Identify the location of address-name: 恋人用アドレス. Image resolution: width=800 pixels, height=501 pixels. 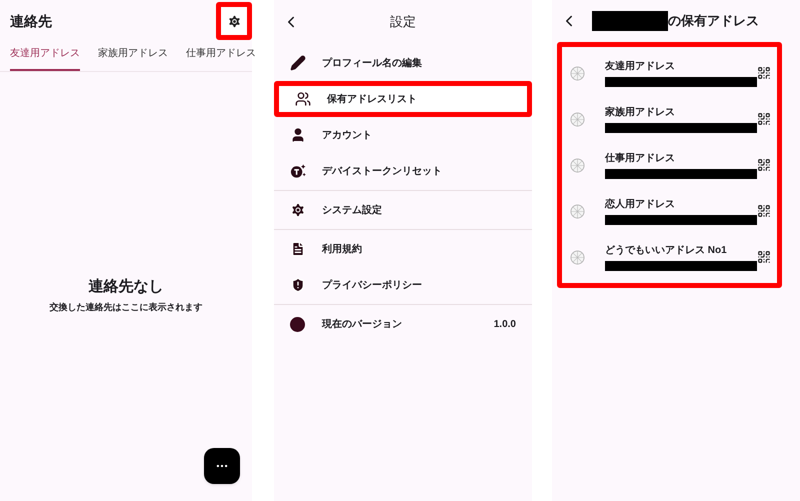
(640, 204).